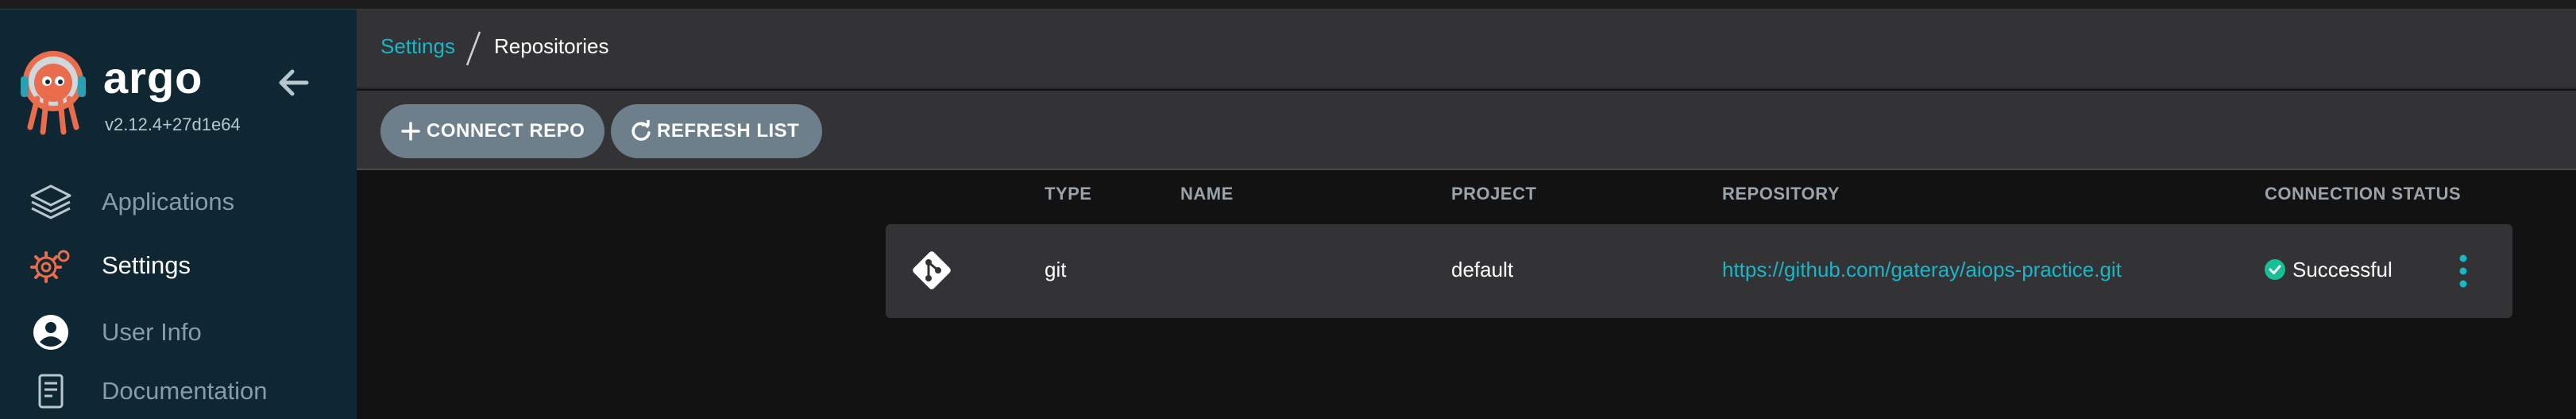 The width and height of the screenshot is (2576, 419). Describe the element at coordinates (2363, 194) in the screenshot. I see `column-header-connection-status: CONNECTION STATUS` at that location.